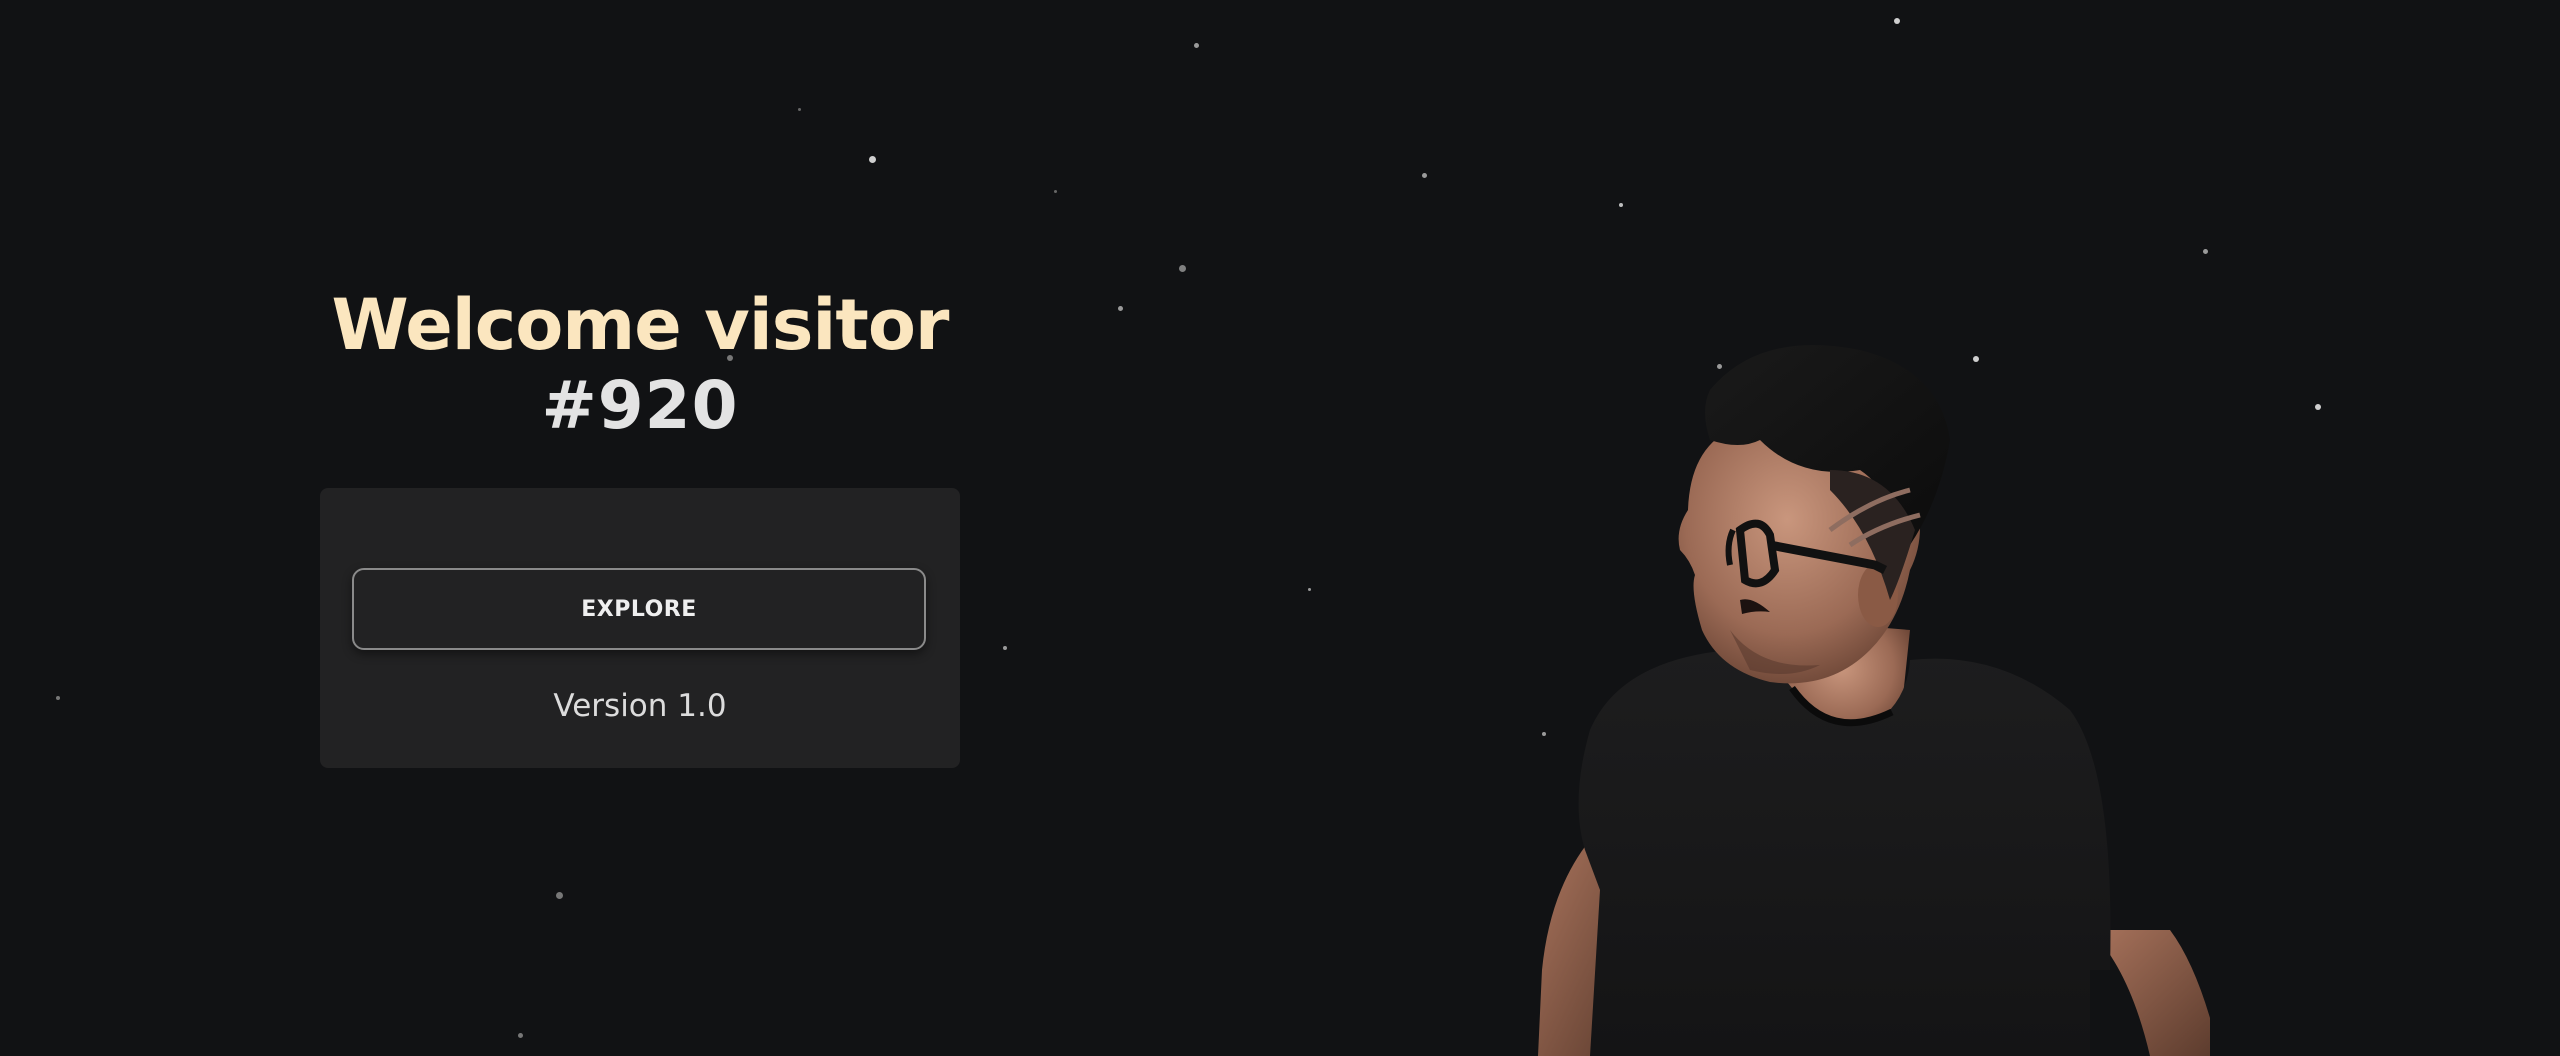 Image resolution: width=2560 pixels, height=1056 pixels. Describe the element at coordinates (639, 609) in the screenshot. I see `explore-button: EXPLORE` at that location.